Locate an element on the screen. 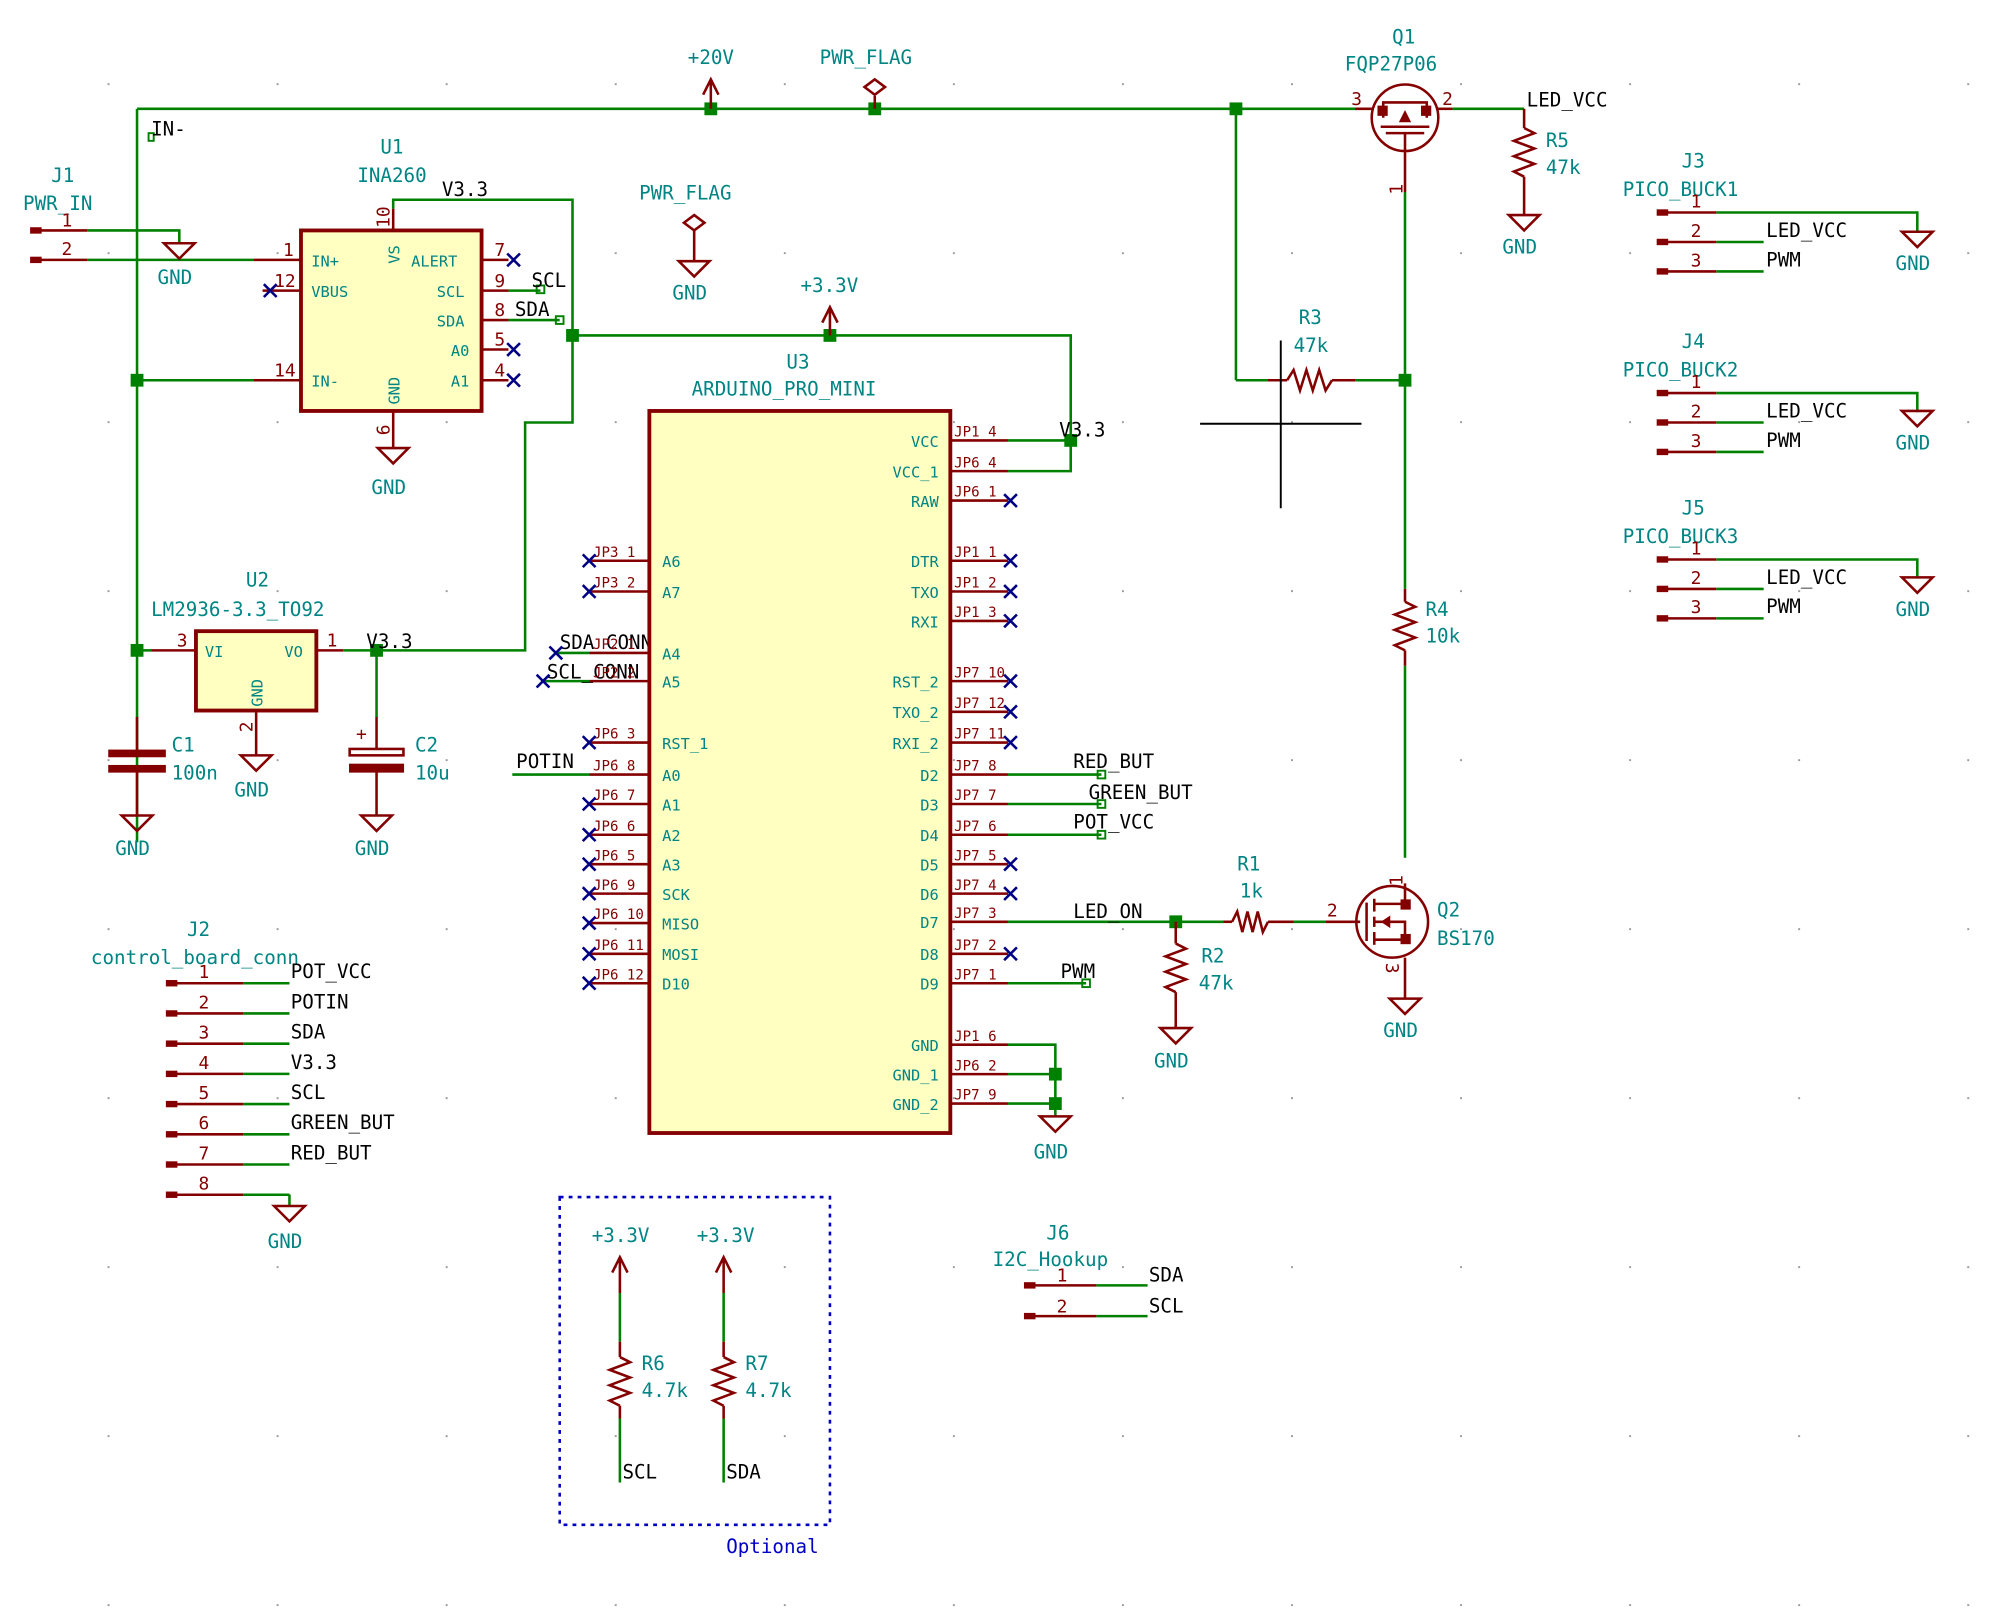 This screenshot has height=1608, width=1998. net-v33-u2: V3.3 is located at coordinates (389, 641).